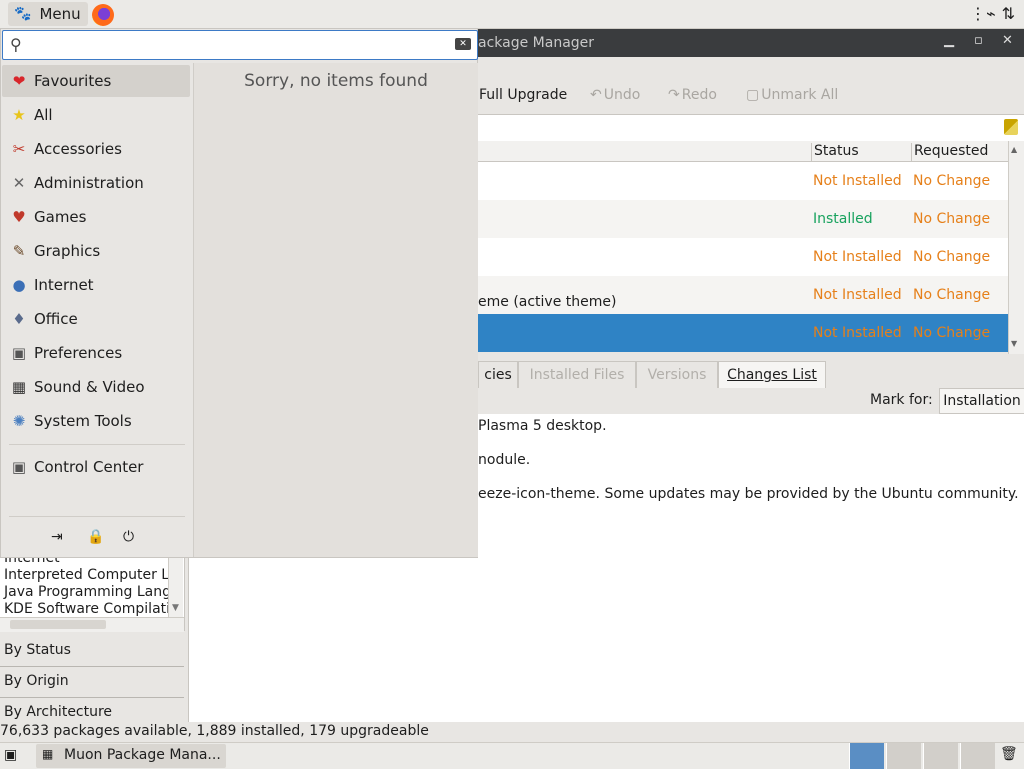 This screenshot has height=769, width=1024. I want to click on update-icon: ⇅, so click(1008, 13).